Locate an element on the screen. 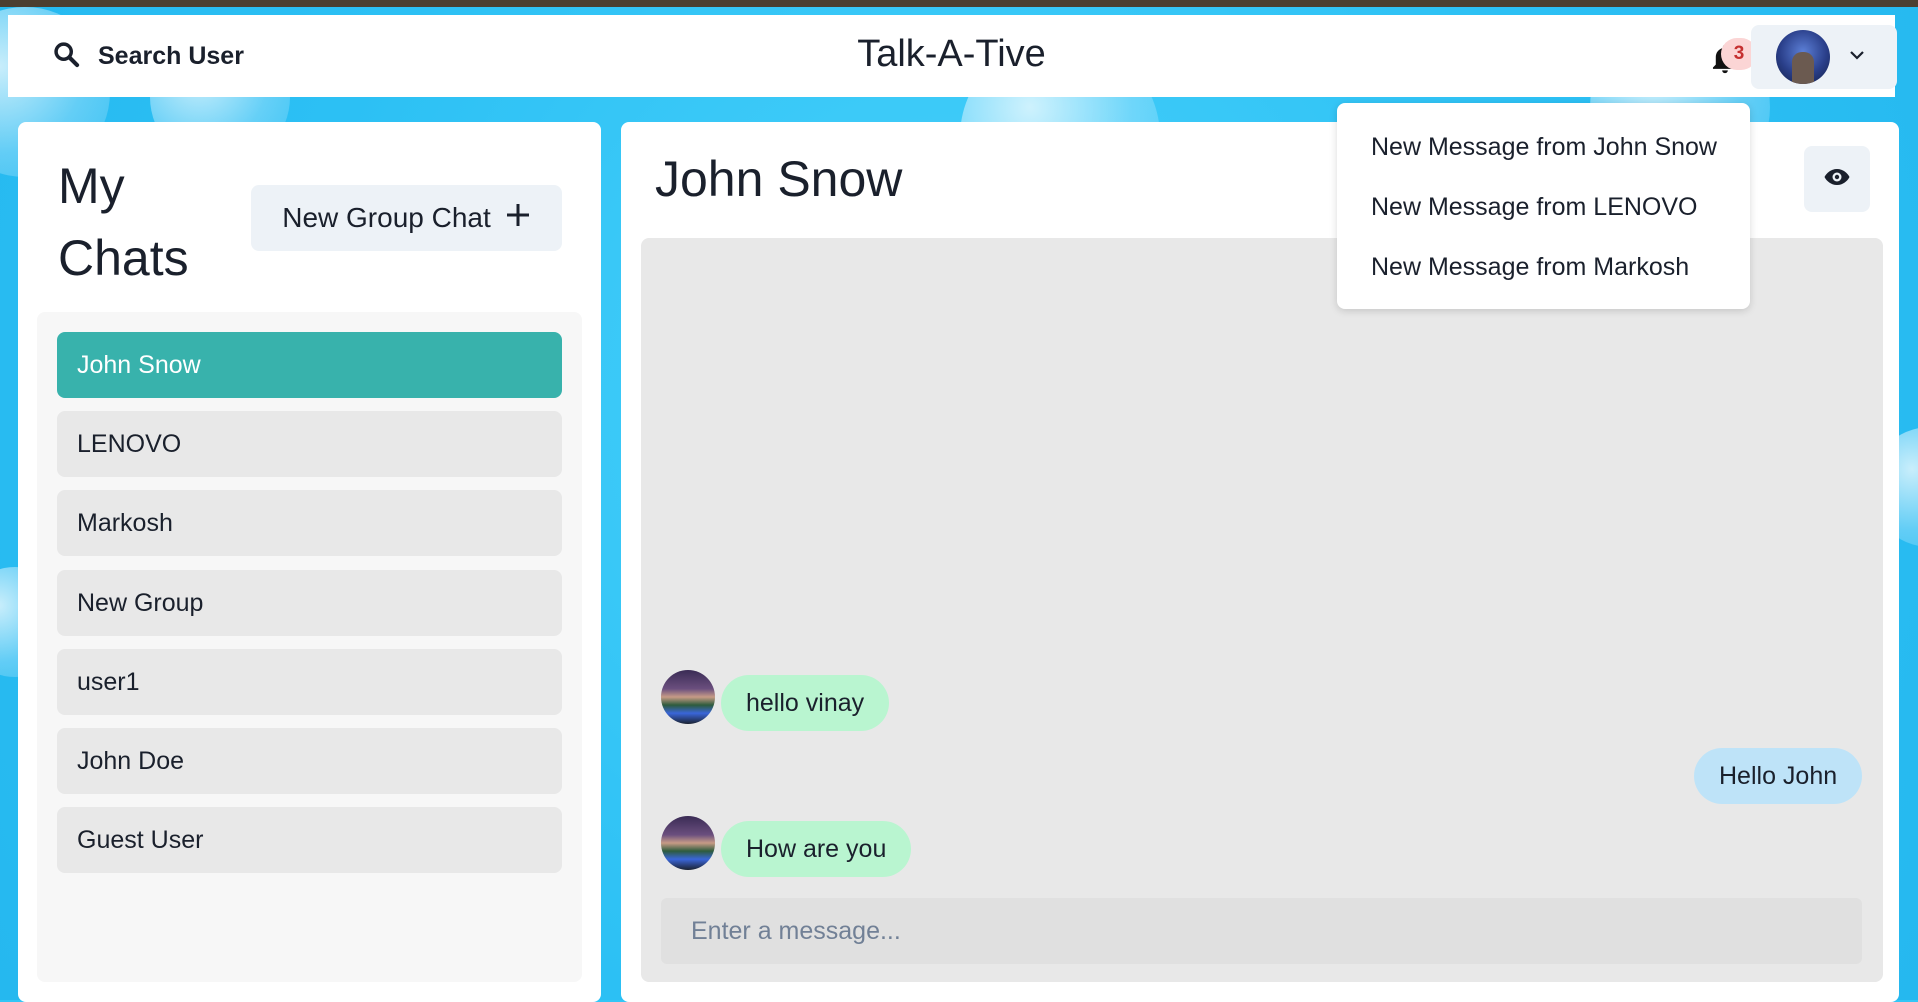  window-top-strip is located at coordinates (959, 3).